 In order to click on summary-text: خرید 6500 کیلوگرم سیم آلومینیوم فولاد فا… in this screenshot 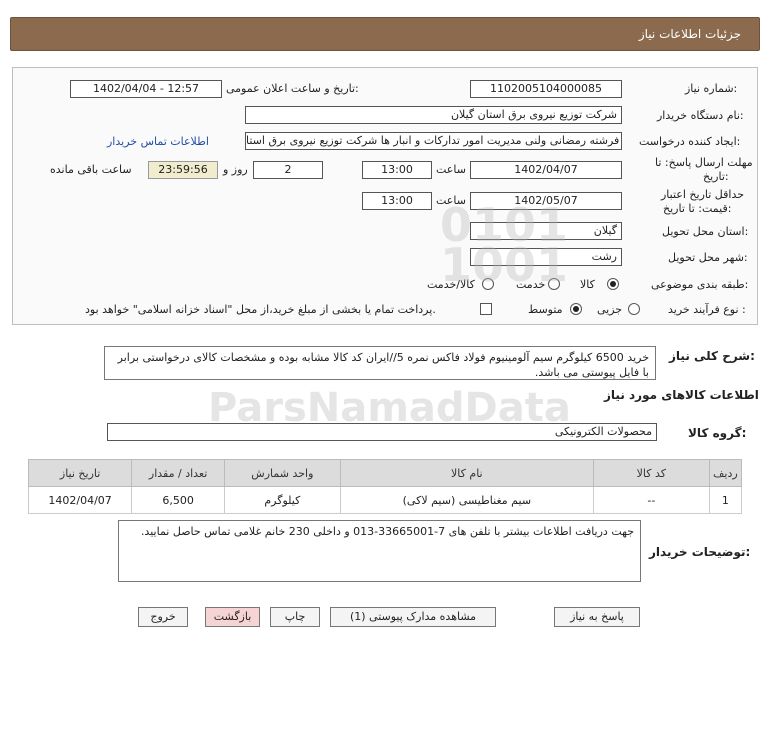, I will do `click(380, 363)`.